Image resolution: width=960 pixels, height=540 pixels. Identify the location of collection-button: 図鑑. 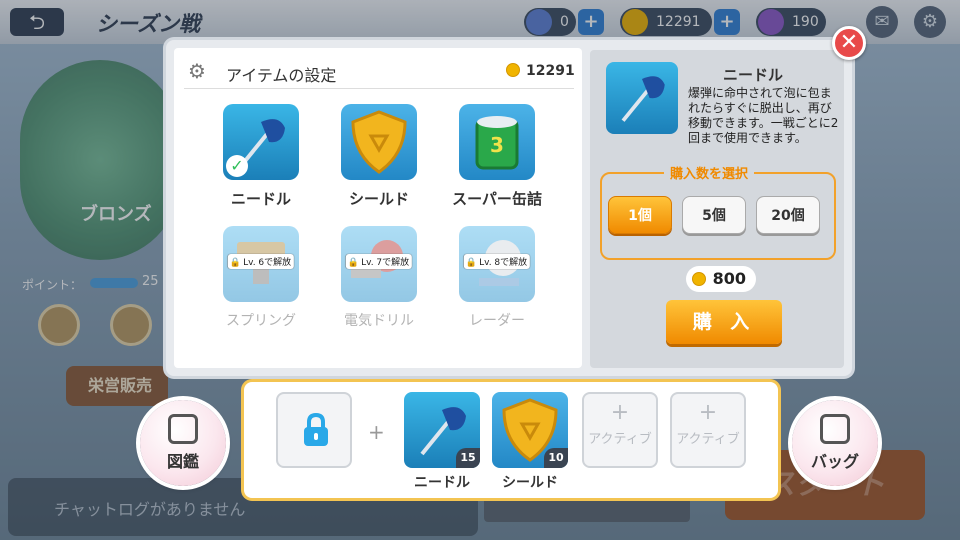
(183, 443).